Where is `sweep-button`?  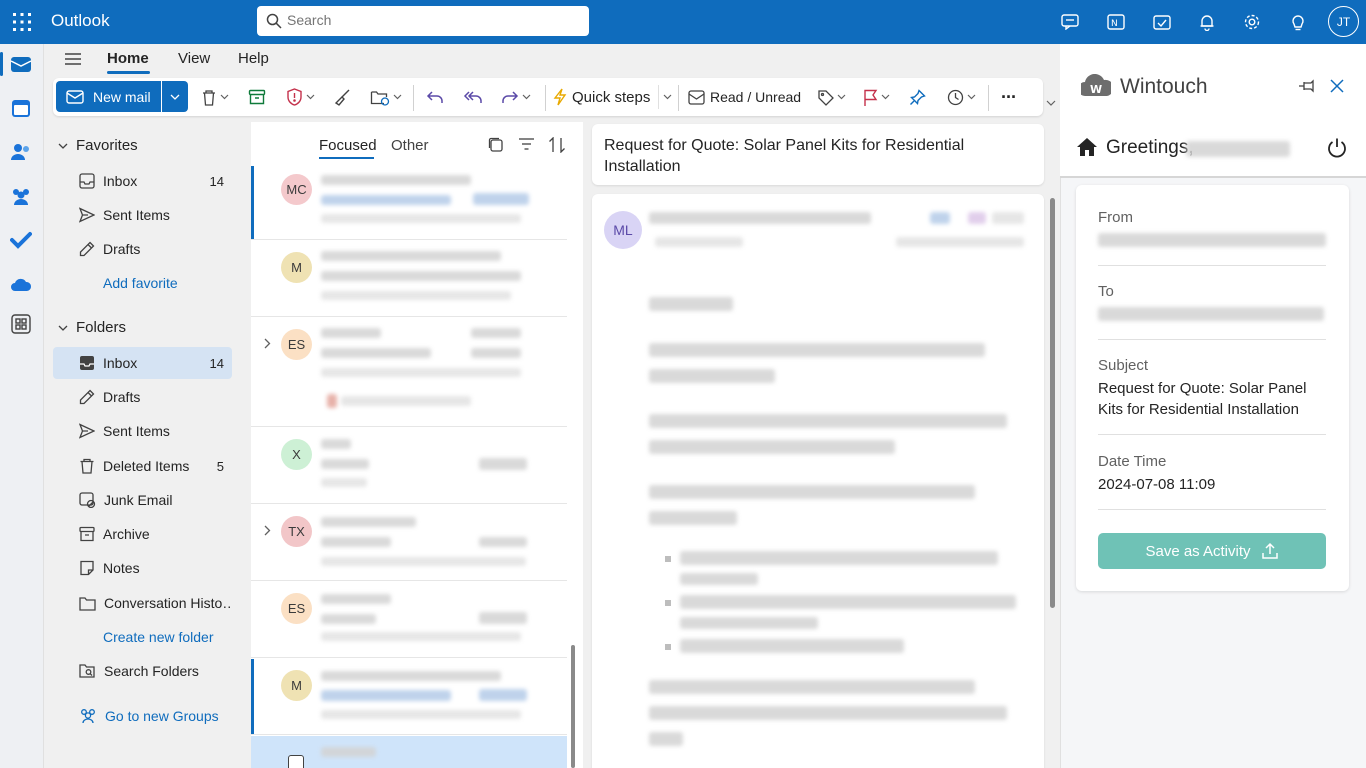
sweep-button is located at coordinates (342, 97).